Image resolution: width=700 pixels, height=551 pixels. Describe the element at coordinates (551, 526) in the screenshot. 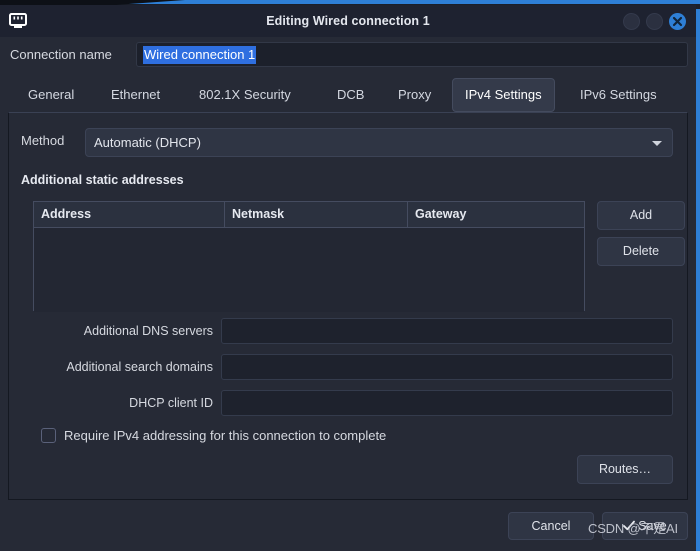

I see `cancel-button: Cancel` at that location.